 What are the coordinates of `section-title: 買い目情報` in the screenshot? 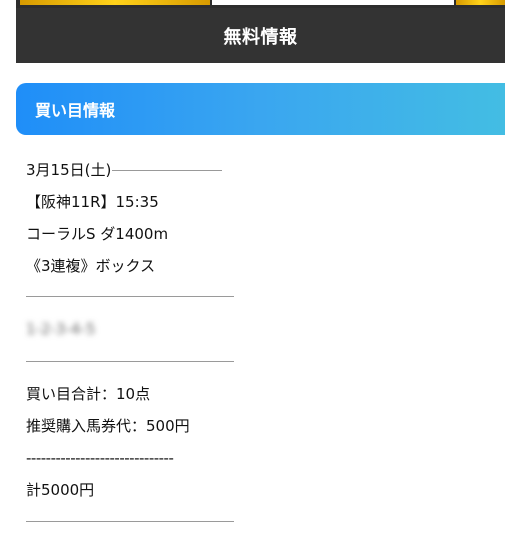 It's located at (75, 110).